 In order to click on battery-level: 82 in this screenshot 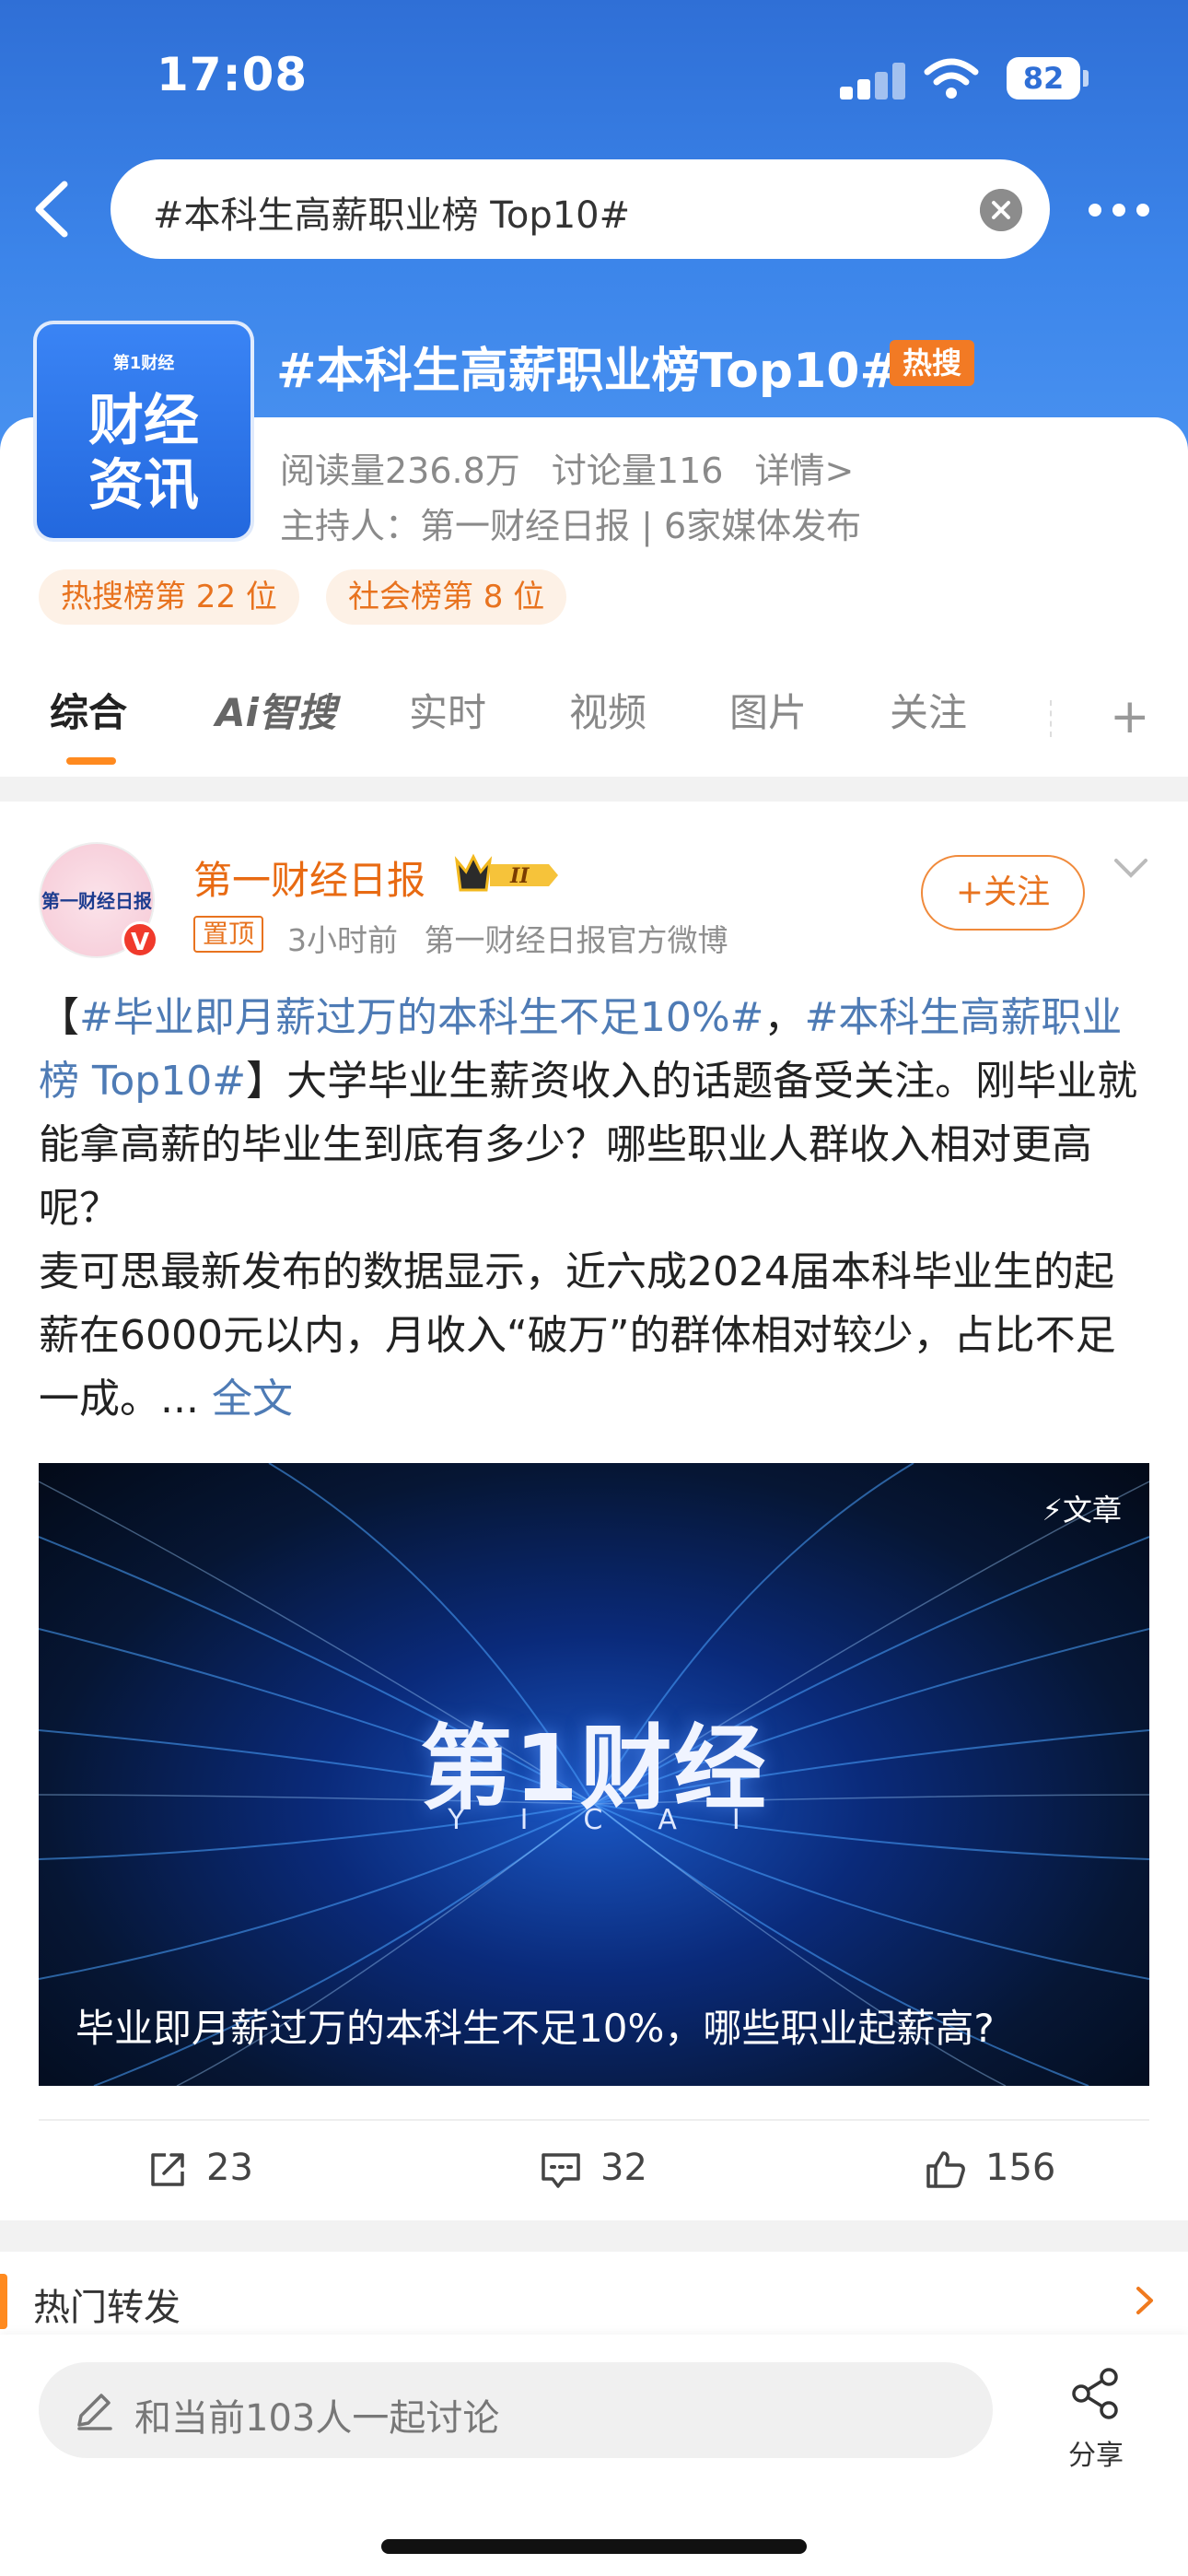, I will do `click(1043, 78)`.